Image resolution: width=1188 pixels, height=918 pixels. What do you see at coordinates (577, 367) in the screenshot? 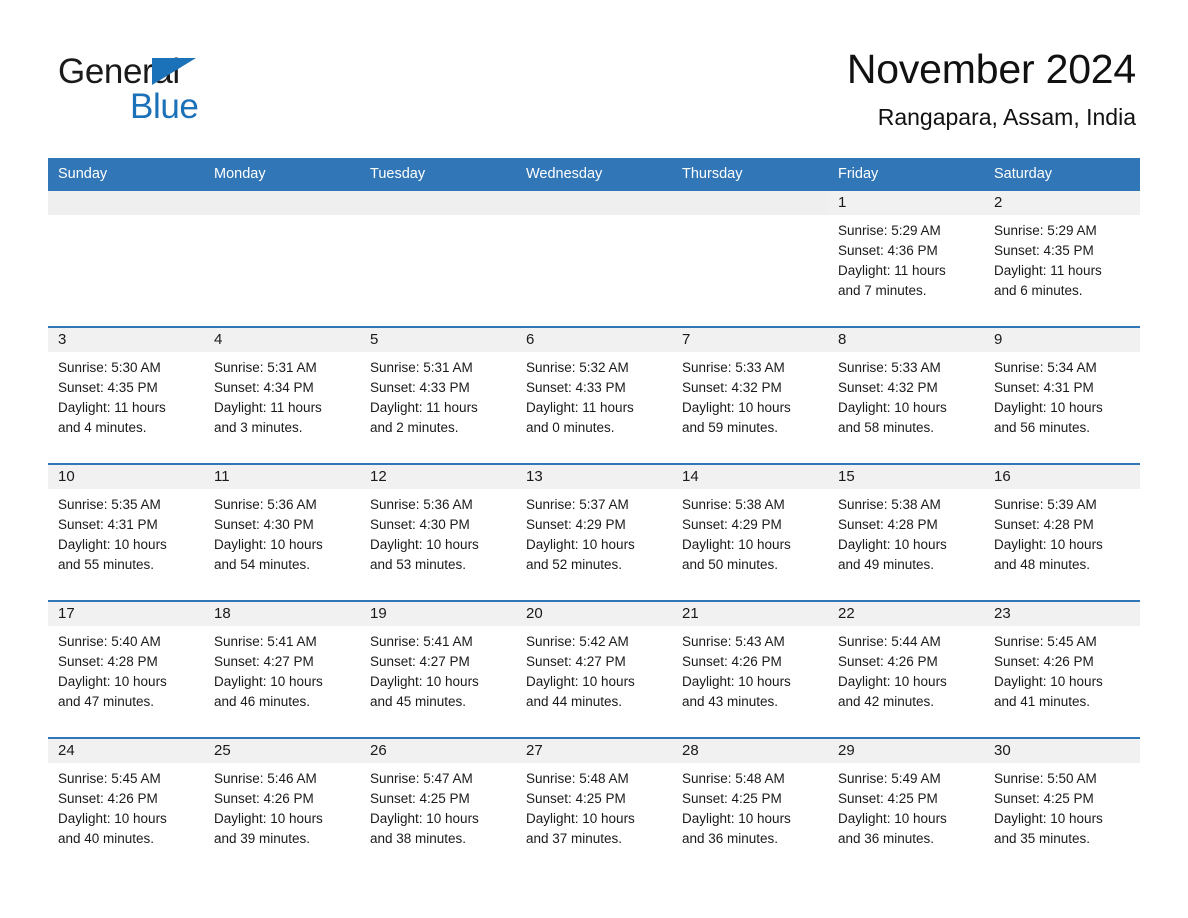
I see `sunrise-text: Sunrise: 5:32 AM` at bounding box center [577, 367].